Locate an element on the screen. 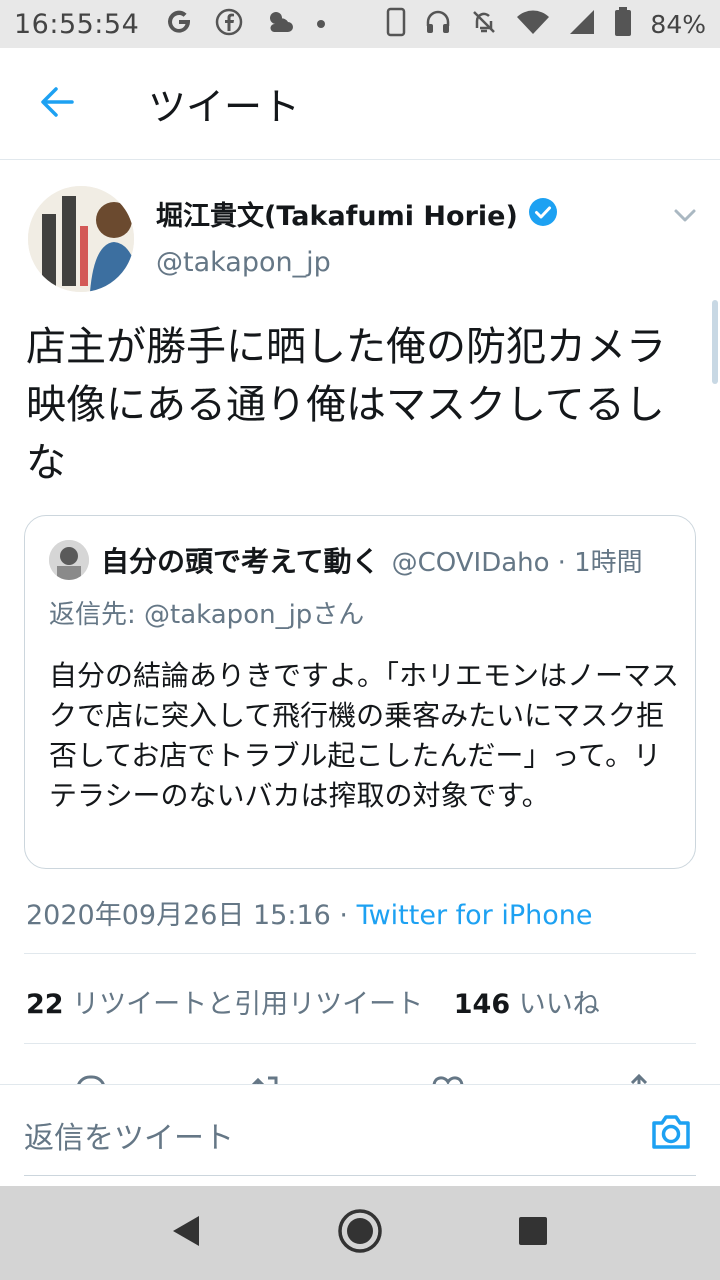  headset-icon is located at coordinates (438, 24).